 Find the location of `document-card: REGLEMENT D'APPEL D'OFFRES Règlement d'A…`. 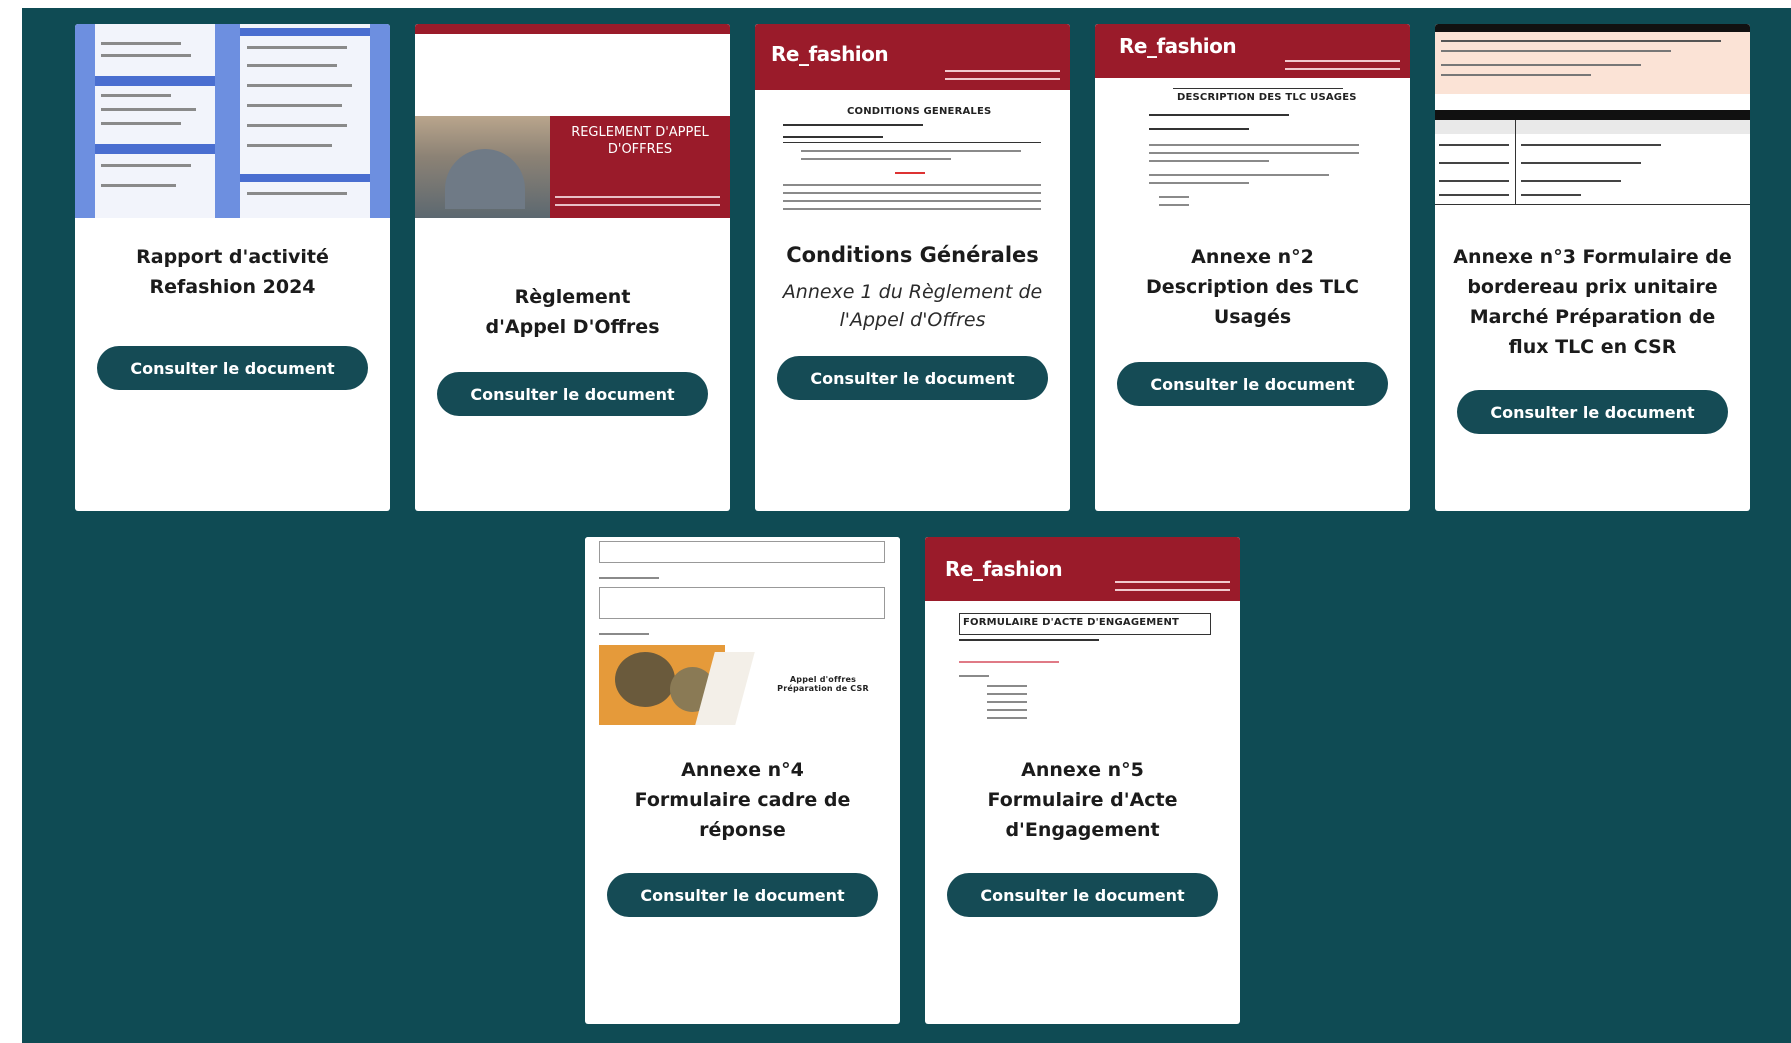

document-card: REGLEMENT D'APPEL D'OFFRES Règlement d'A… is located at coordinates (572, 267).